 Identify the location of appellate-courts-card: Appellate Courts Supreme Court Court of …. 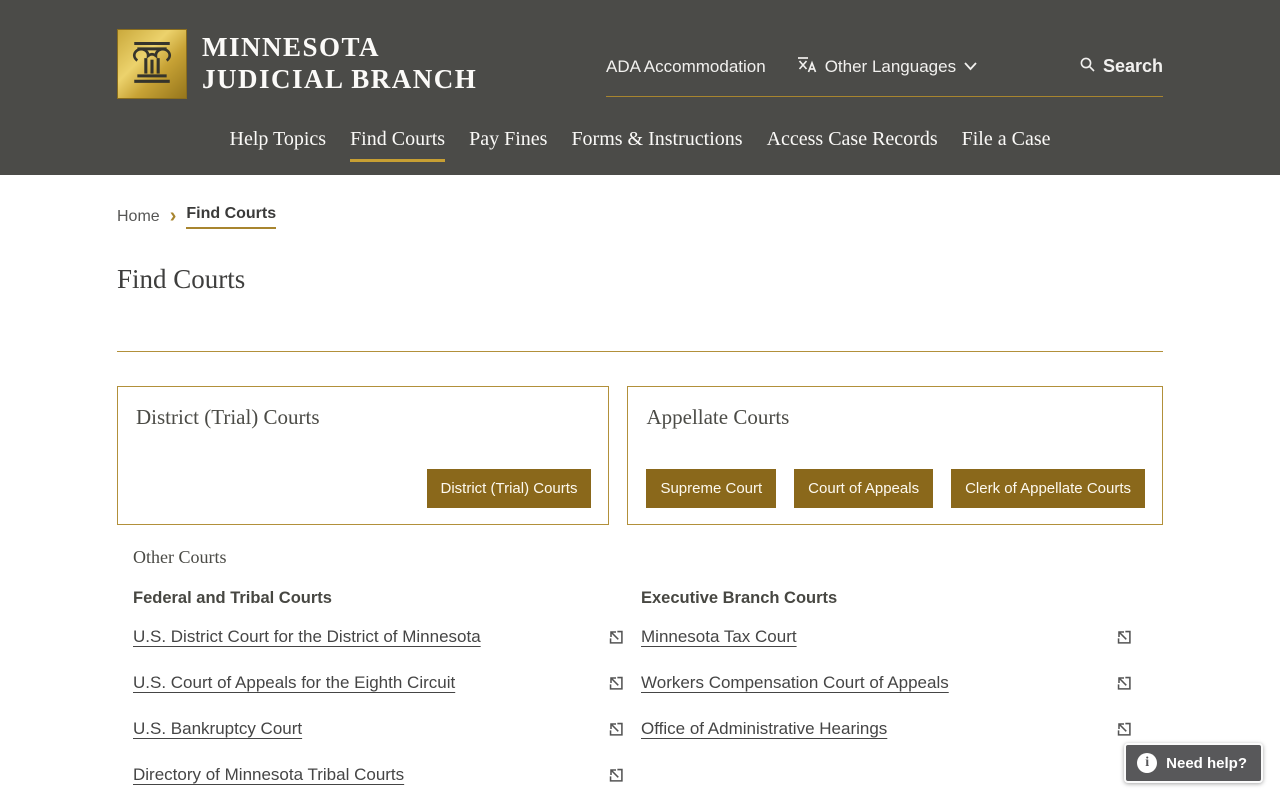
(895, 455).